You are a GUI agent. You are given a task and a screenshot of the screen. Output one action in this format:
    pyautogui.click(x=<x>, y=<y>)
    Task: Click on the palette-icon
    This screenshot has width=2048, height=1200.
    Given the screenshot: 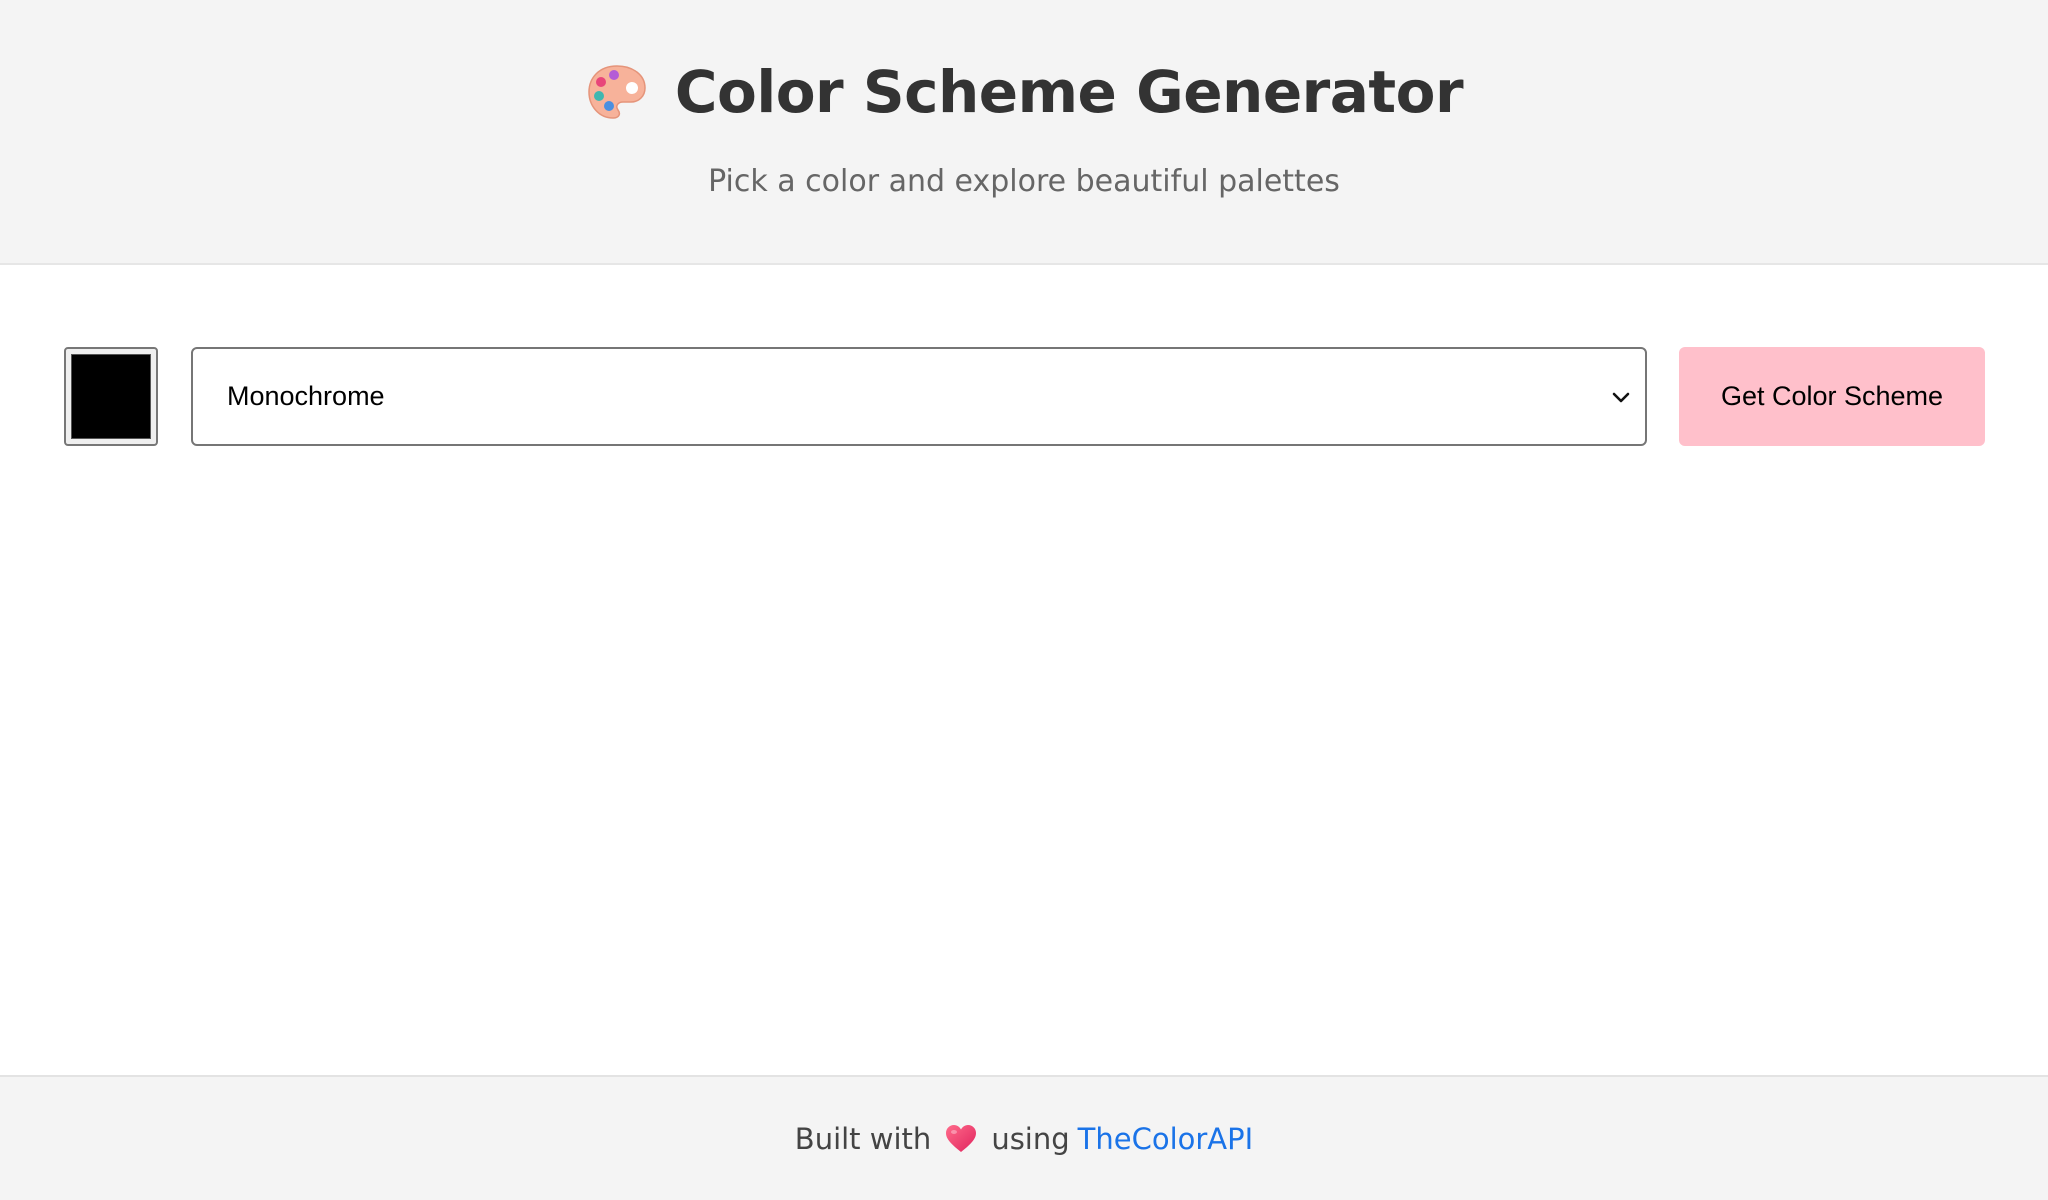 What is the action you would take?
    pyautogui.click(x=617, y=92)
    